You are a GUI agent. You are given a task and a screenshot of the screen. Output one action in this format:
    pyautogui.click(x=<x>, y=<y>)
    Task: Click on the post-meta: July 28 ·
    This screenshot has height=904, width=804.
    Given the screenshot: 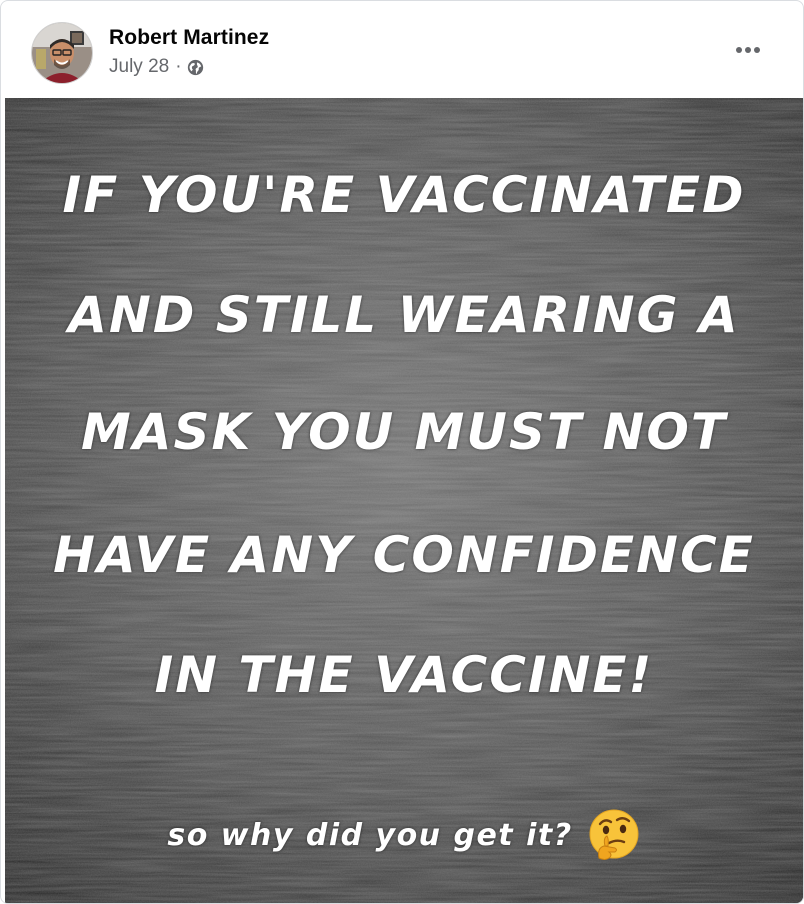 What is the action you would take?
    pyautogui.click(x=156, y=67)
    